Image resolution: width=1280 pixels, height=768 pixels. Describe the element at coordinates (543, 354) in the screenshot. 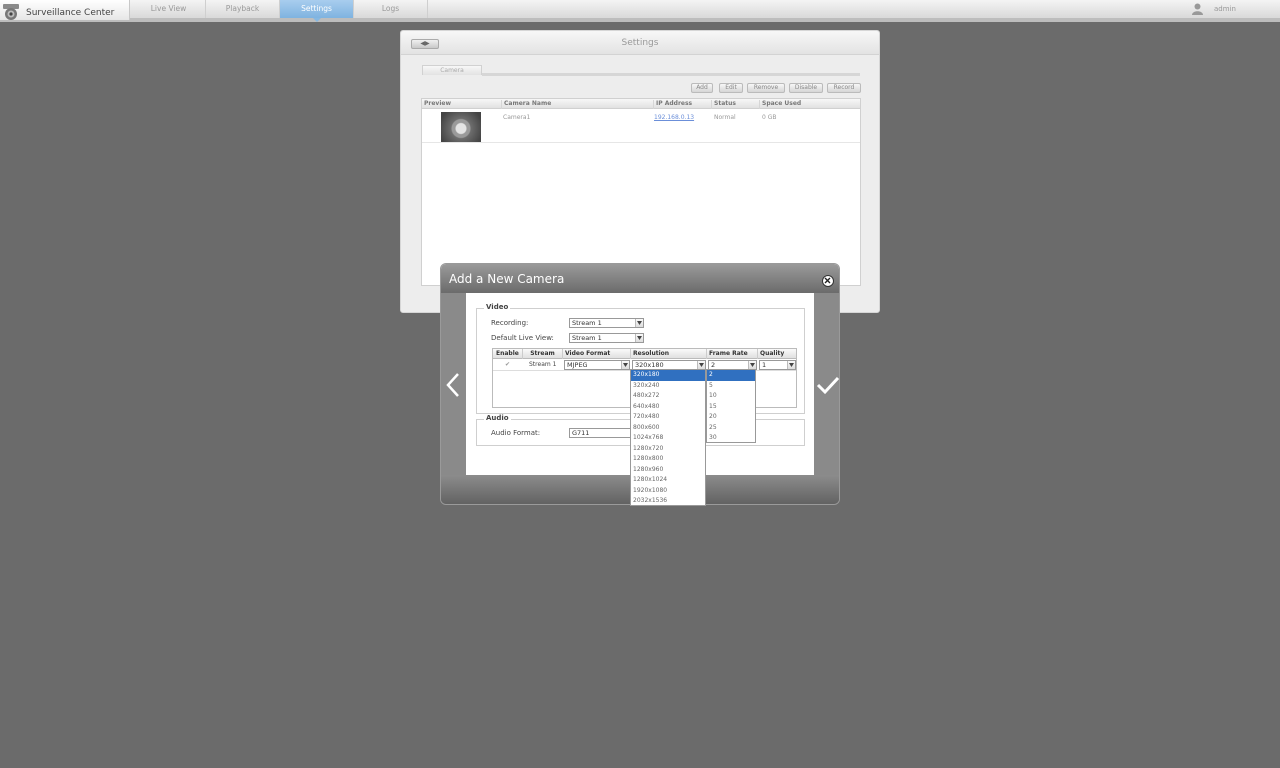

I see `column-stream: Stream` at that location.